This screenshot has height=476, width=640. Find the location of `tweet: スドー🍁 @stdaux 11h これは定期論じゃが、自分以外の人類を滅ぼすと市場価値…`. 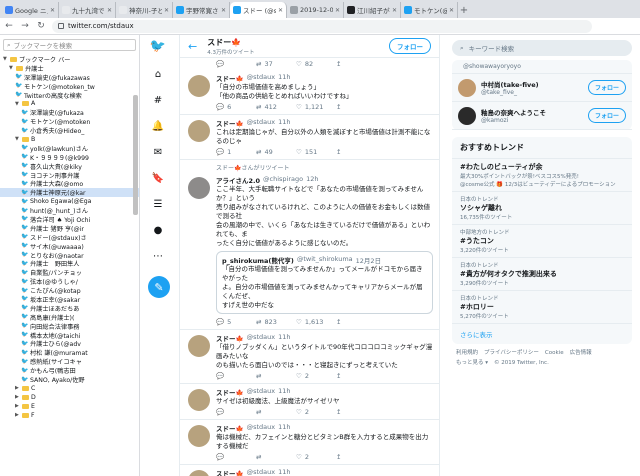

tweet: スドー🍁 @stdaux 11h これは定期論じゃが、自分以外の人類を滅ぼすと市場価値… is located at coordinates (309, 137).